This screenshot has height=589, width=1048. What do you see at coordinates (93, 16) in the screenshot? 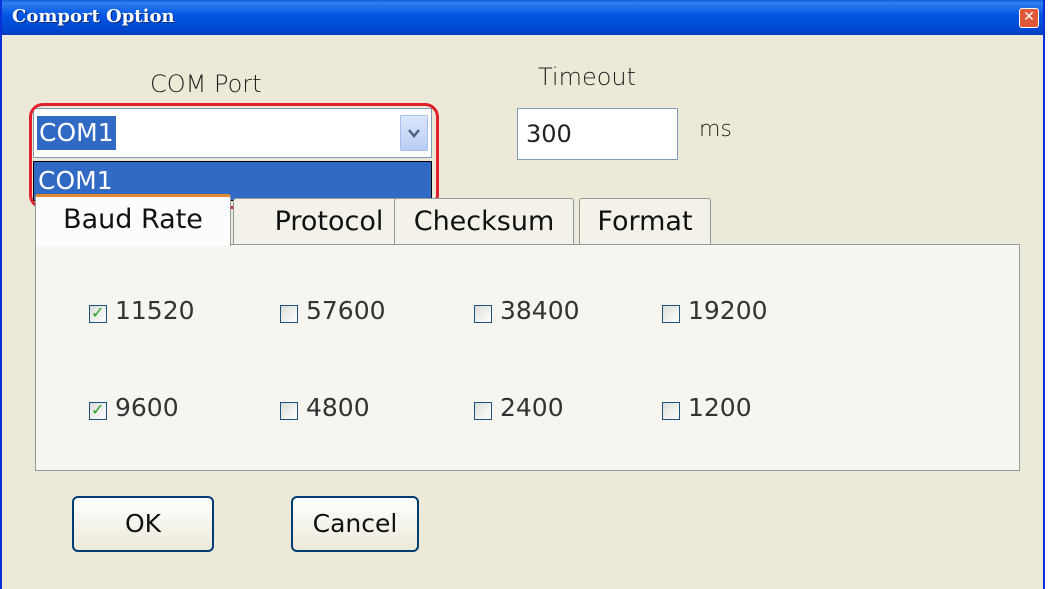
I see `window-title: Comport Option` at bounding box center [93, 16].